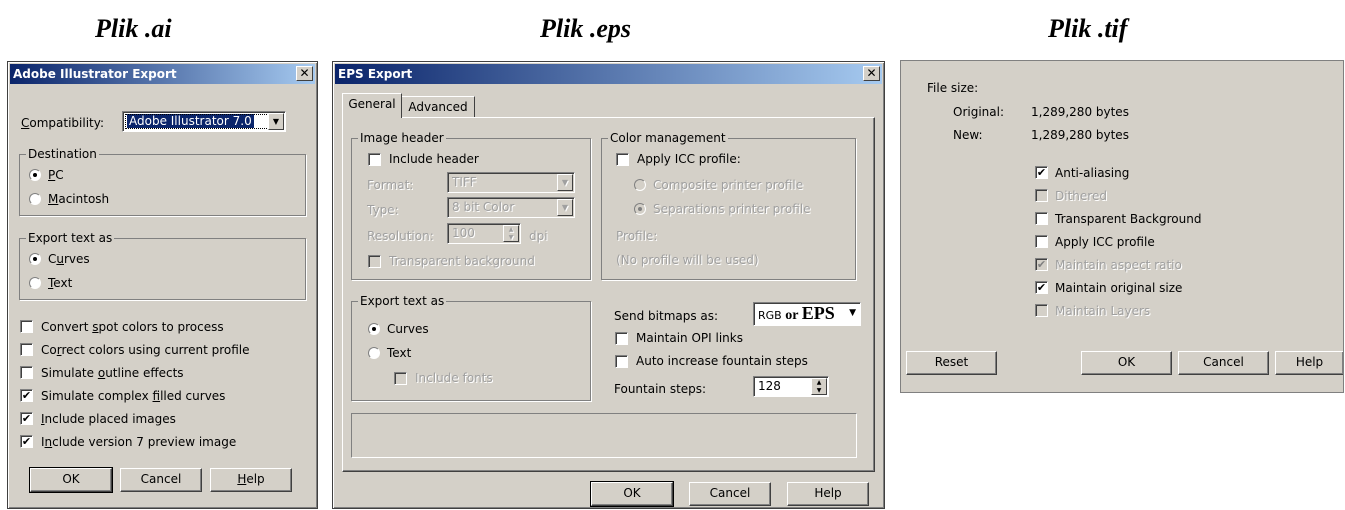  What do you see at coordinates (161, 480) in the screenshot?
I see `ai-cancel-button: Cancel` at bounding box center [161, 480].